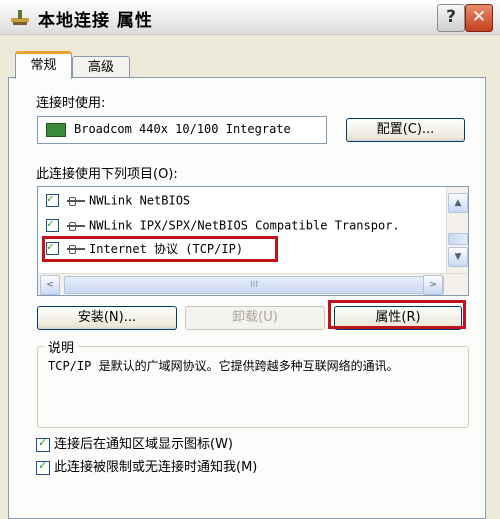  Describe the element at coordinates (140, 200) in the screenshot. I see `list-item-label: NWLink NetBIOS` at that location.